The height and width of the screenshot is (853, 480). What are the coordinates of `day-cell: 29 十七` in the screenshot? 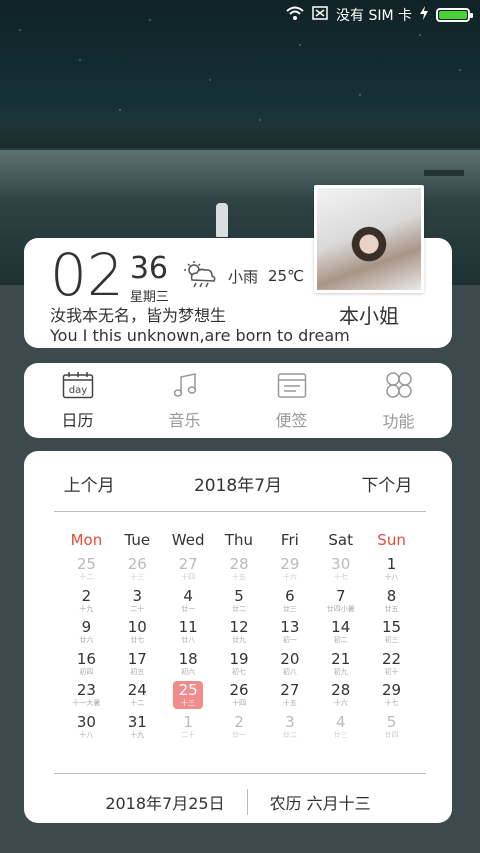 It's located at (391, 697).